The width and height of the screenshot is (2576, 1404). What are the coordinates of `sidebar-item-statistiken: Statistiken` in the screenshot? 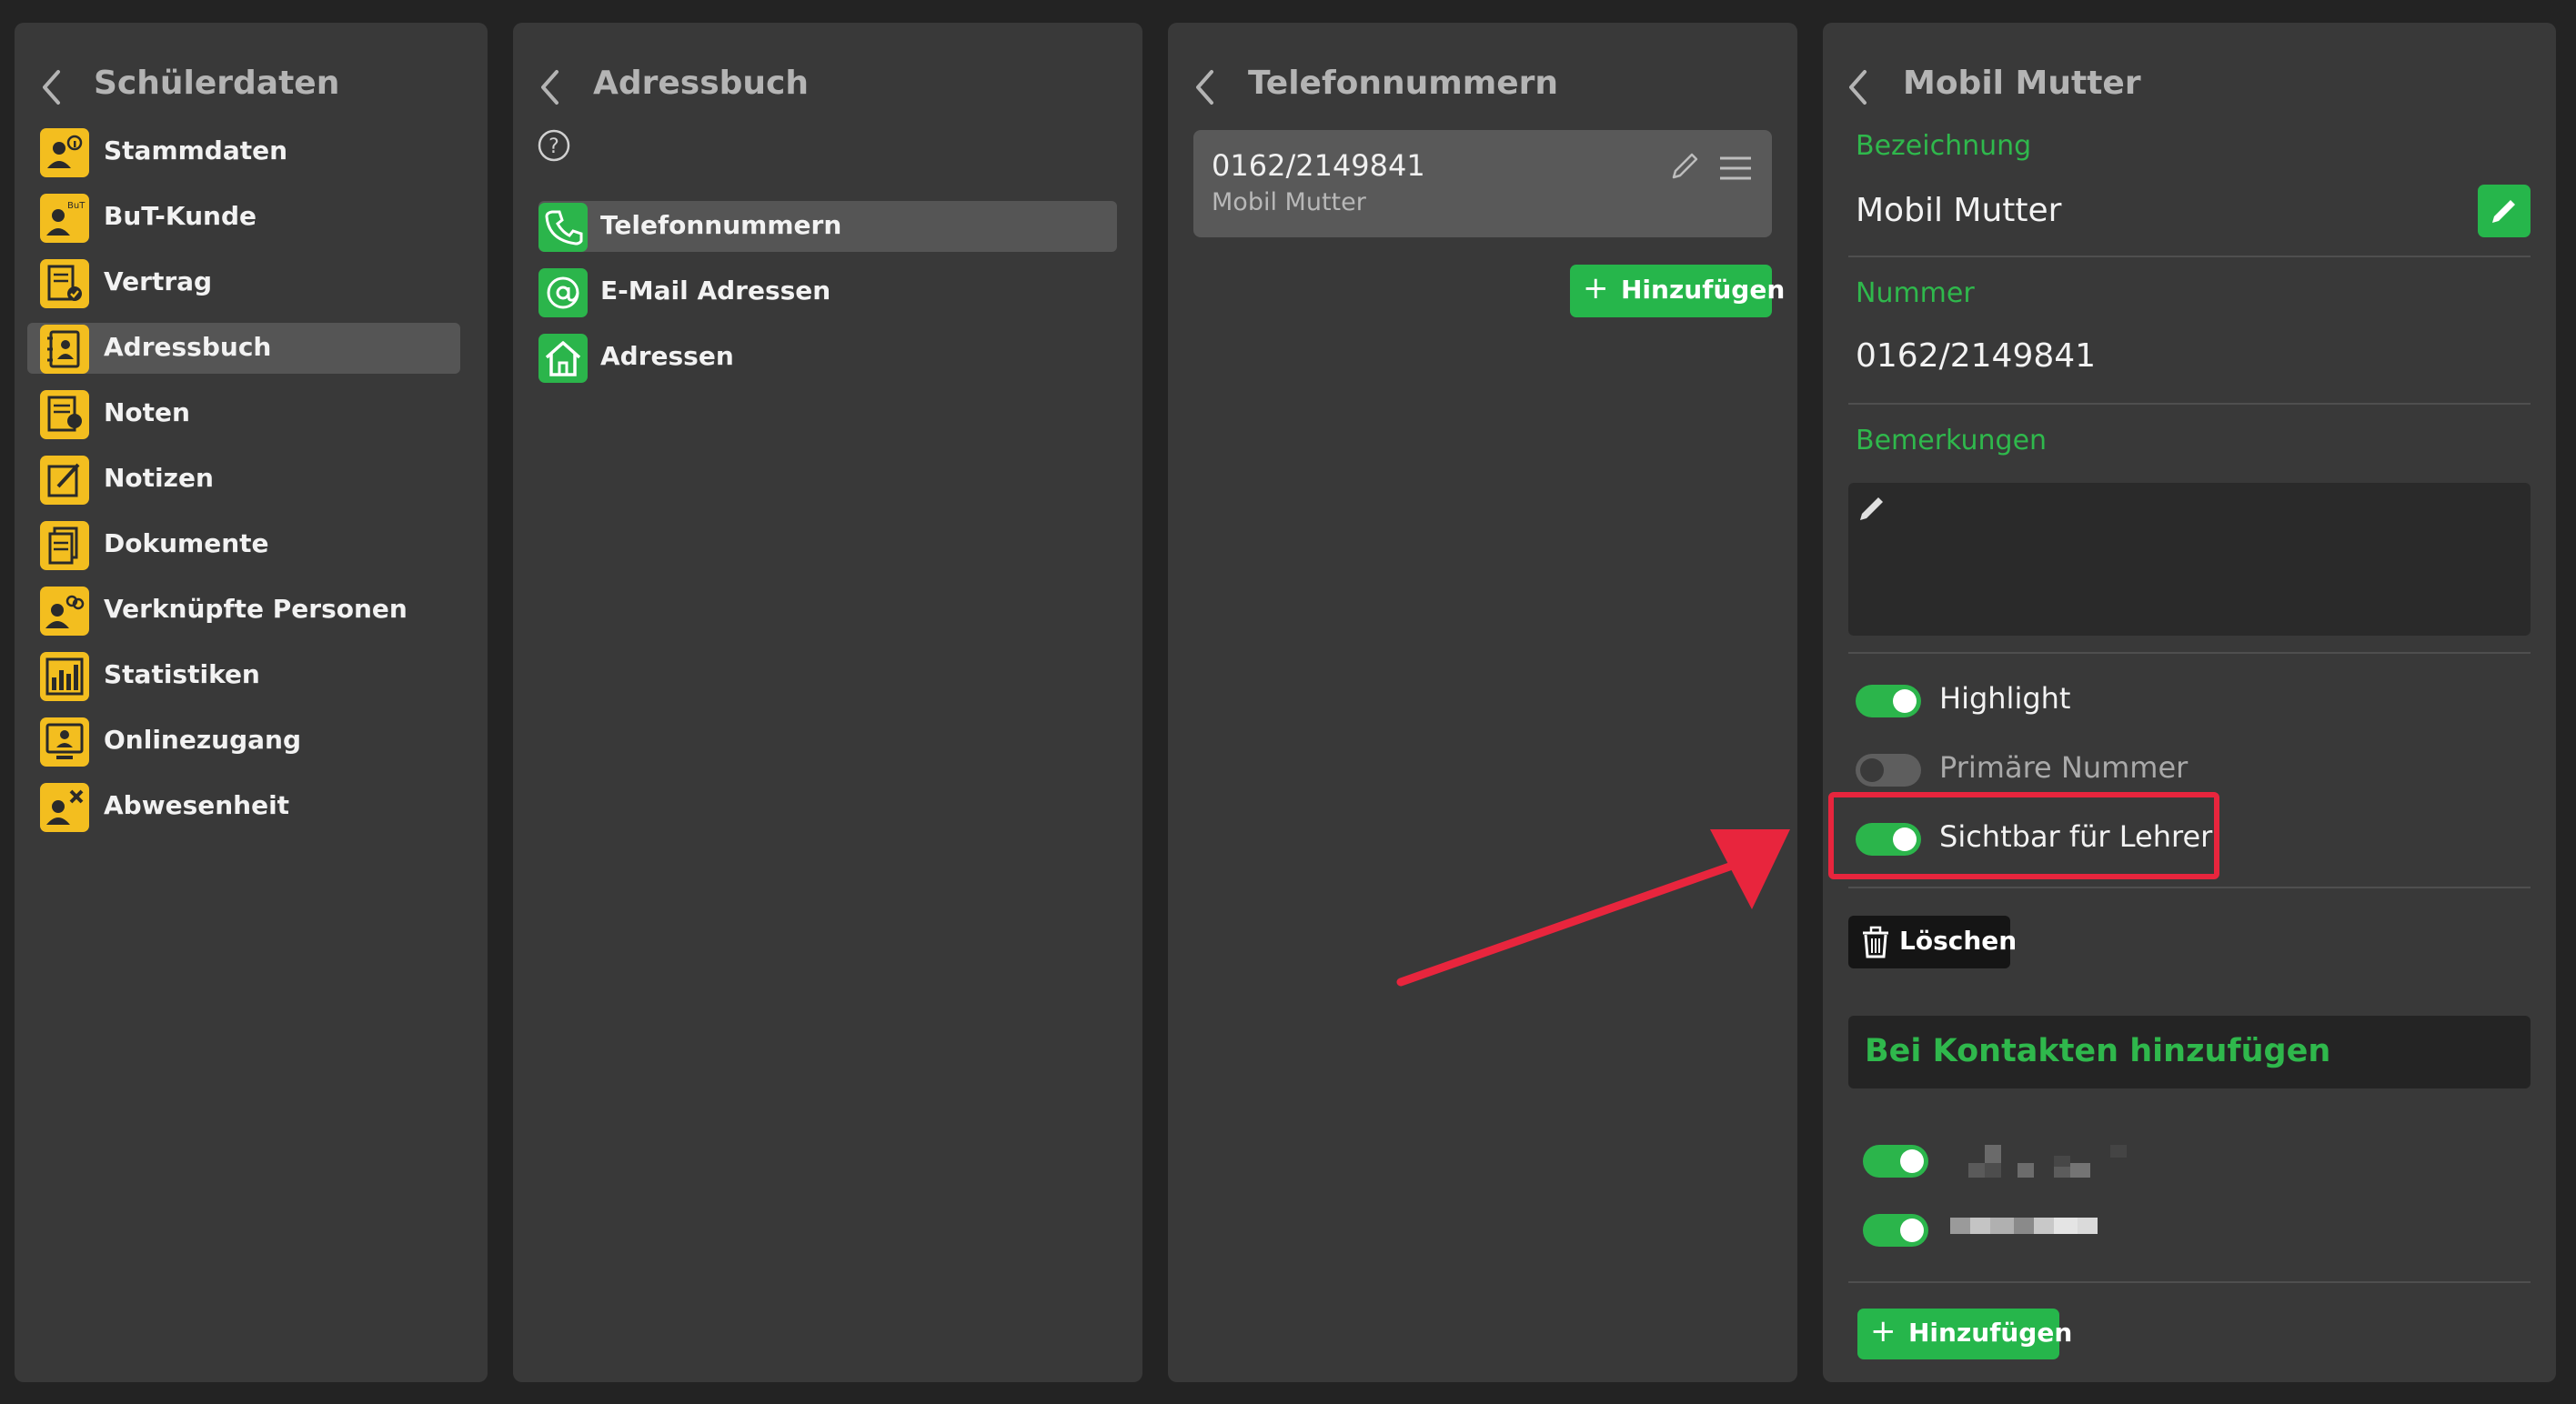 It's located at (243, 675).